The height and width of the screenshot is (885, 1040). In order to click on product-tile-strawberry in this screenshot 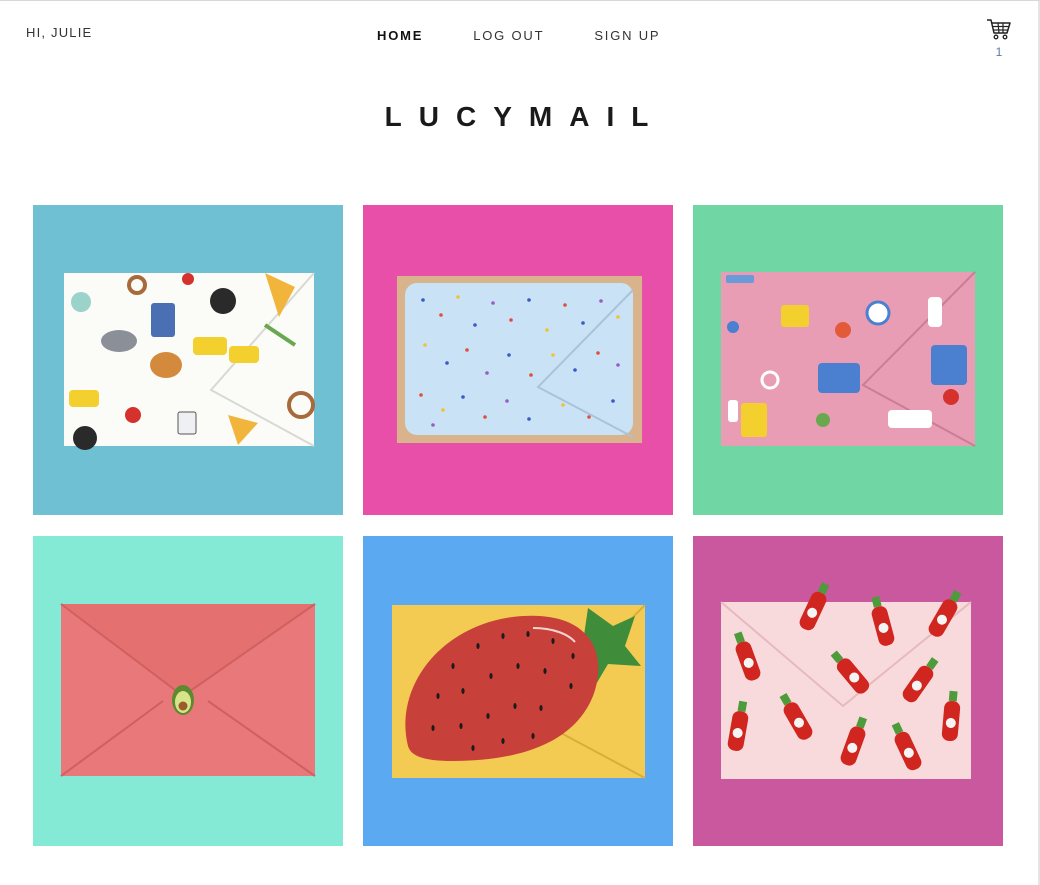, I will do `click(518, 691)`.